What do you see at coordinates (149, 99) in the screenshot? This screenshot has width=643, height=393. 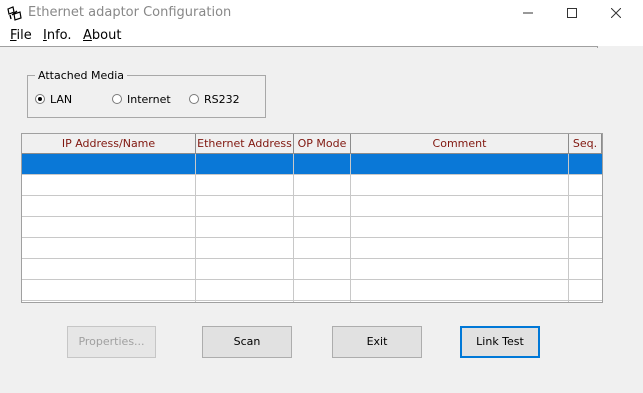 I see `radio-internet-label: Internet` at bounding box center [149, 99].